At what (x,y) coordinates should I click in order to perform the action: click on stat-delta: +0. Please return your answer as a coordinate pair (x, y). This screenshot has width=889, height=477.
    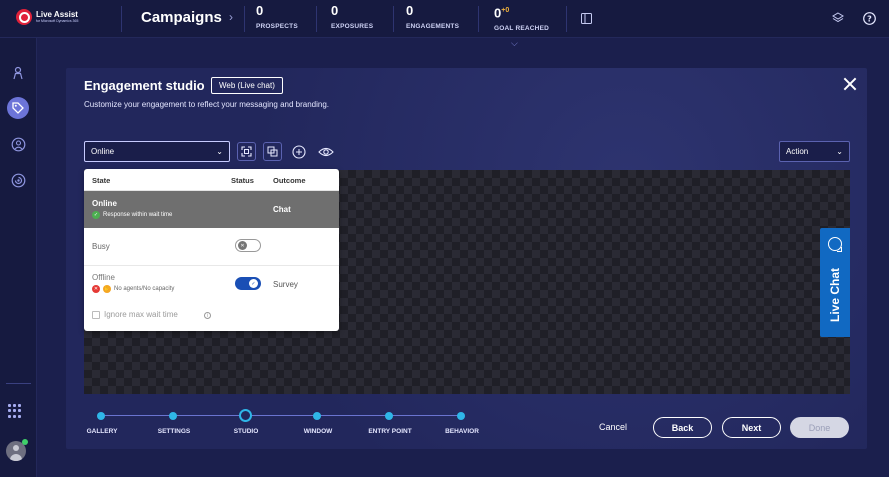
    Looking at the image, I should click on (505, 10).